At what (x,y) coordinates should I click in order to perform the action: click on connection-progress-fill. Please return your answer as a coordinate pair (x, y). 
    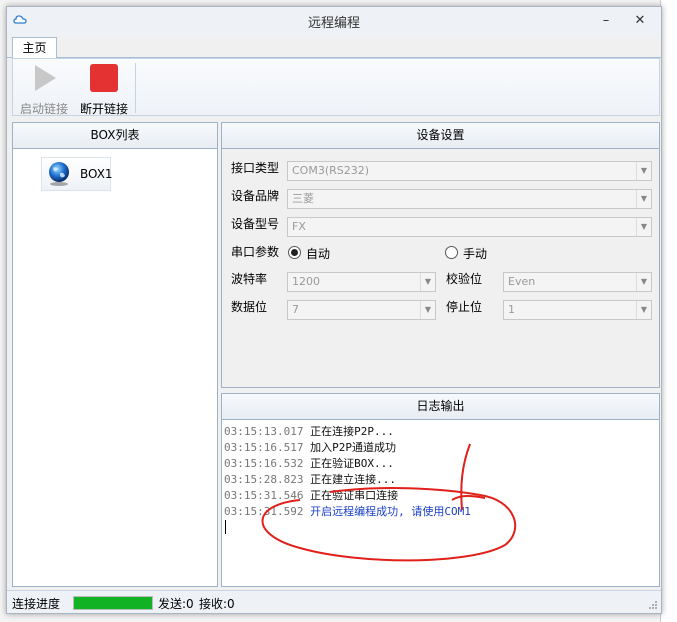
    Looking at the image, I should click on (113, 603).